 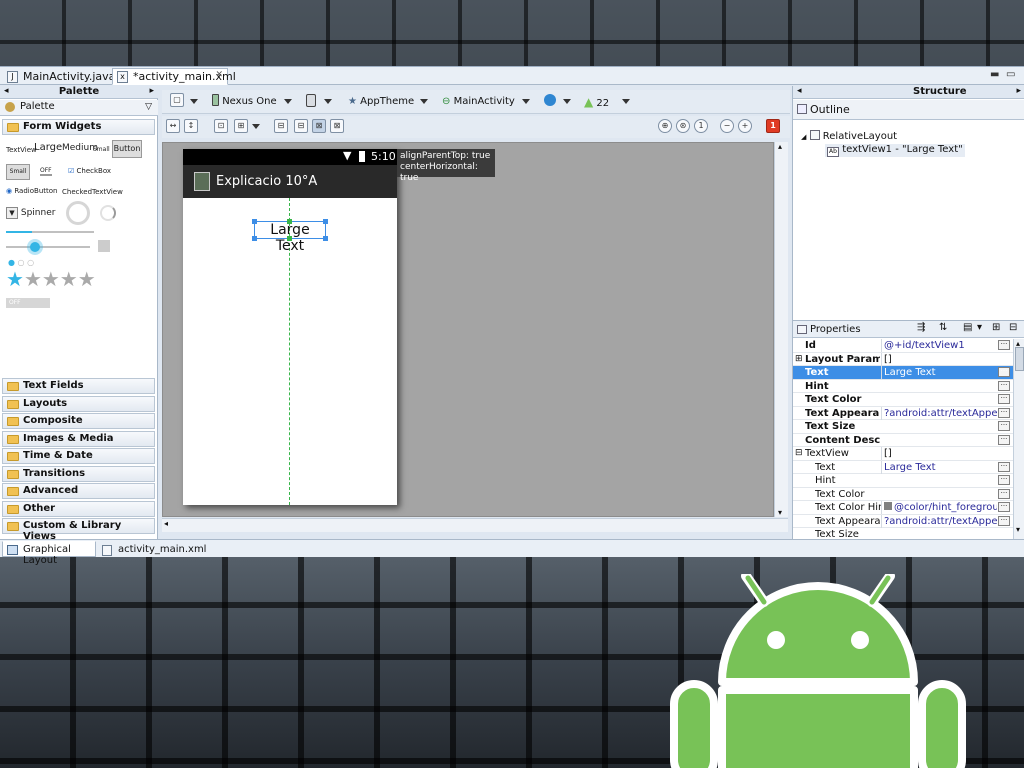 I want to click on maximize-icon: ▭, so click(x=1010, y=74).